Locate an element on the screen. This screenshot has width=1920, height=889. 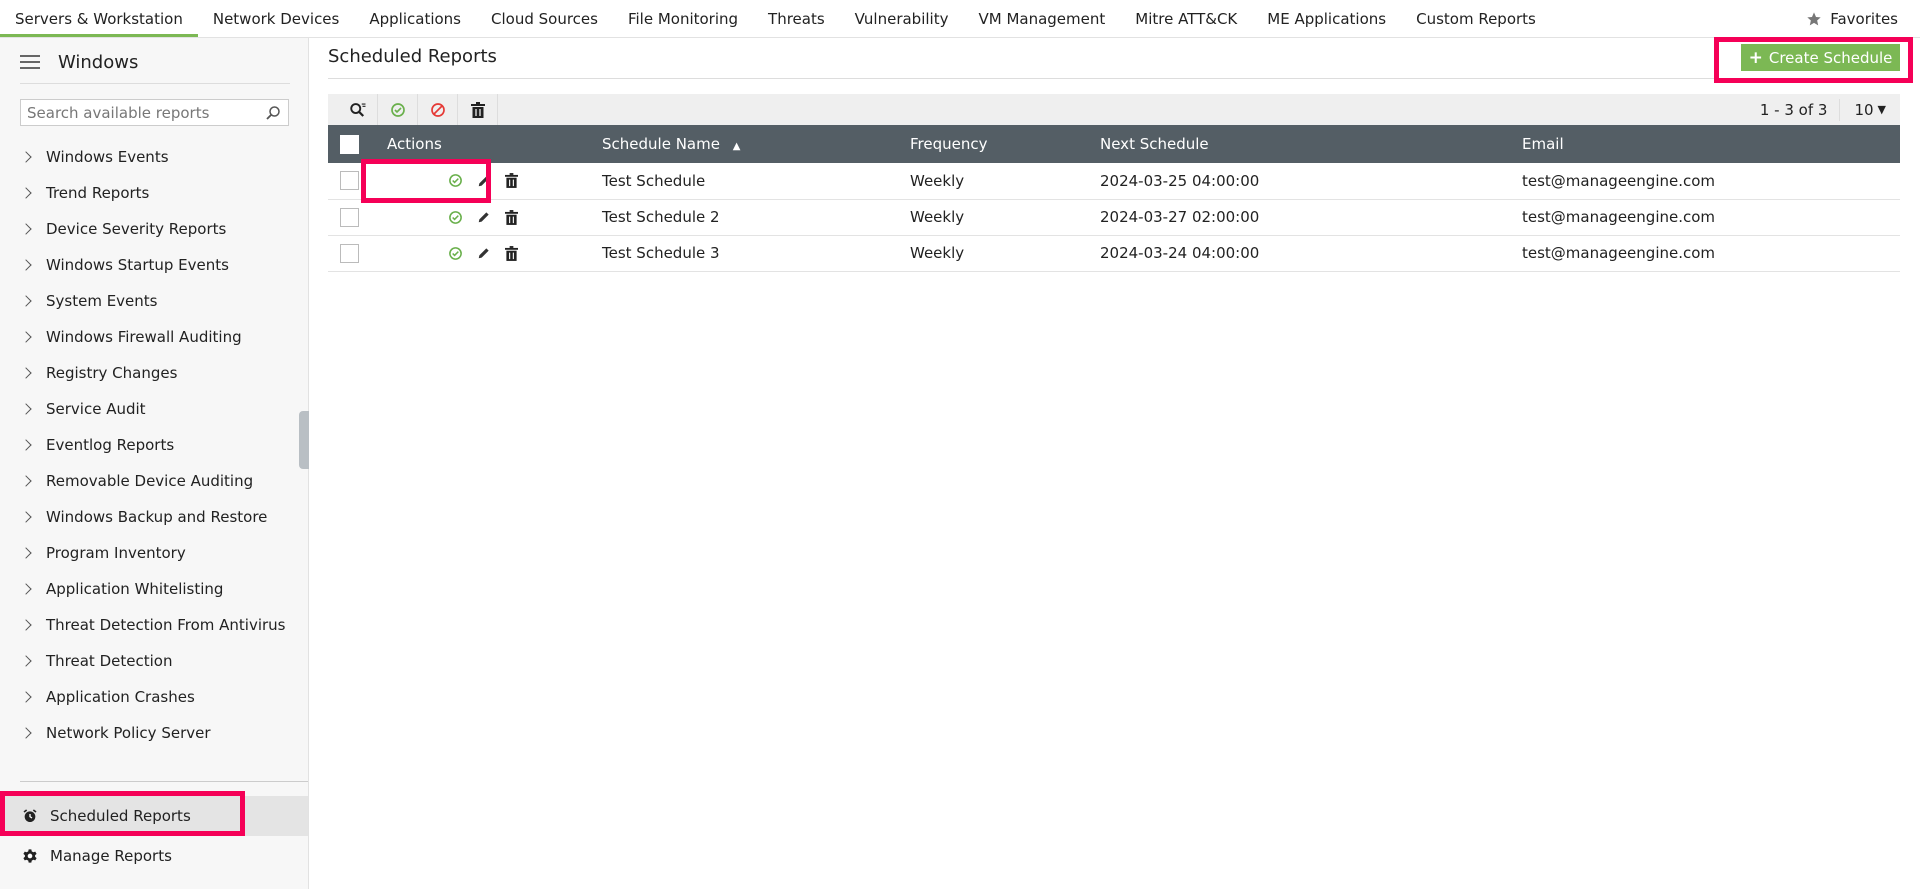
sidebar-item-application-crashes: Application Crashes is located at coordinates (154, 697).